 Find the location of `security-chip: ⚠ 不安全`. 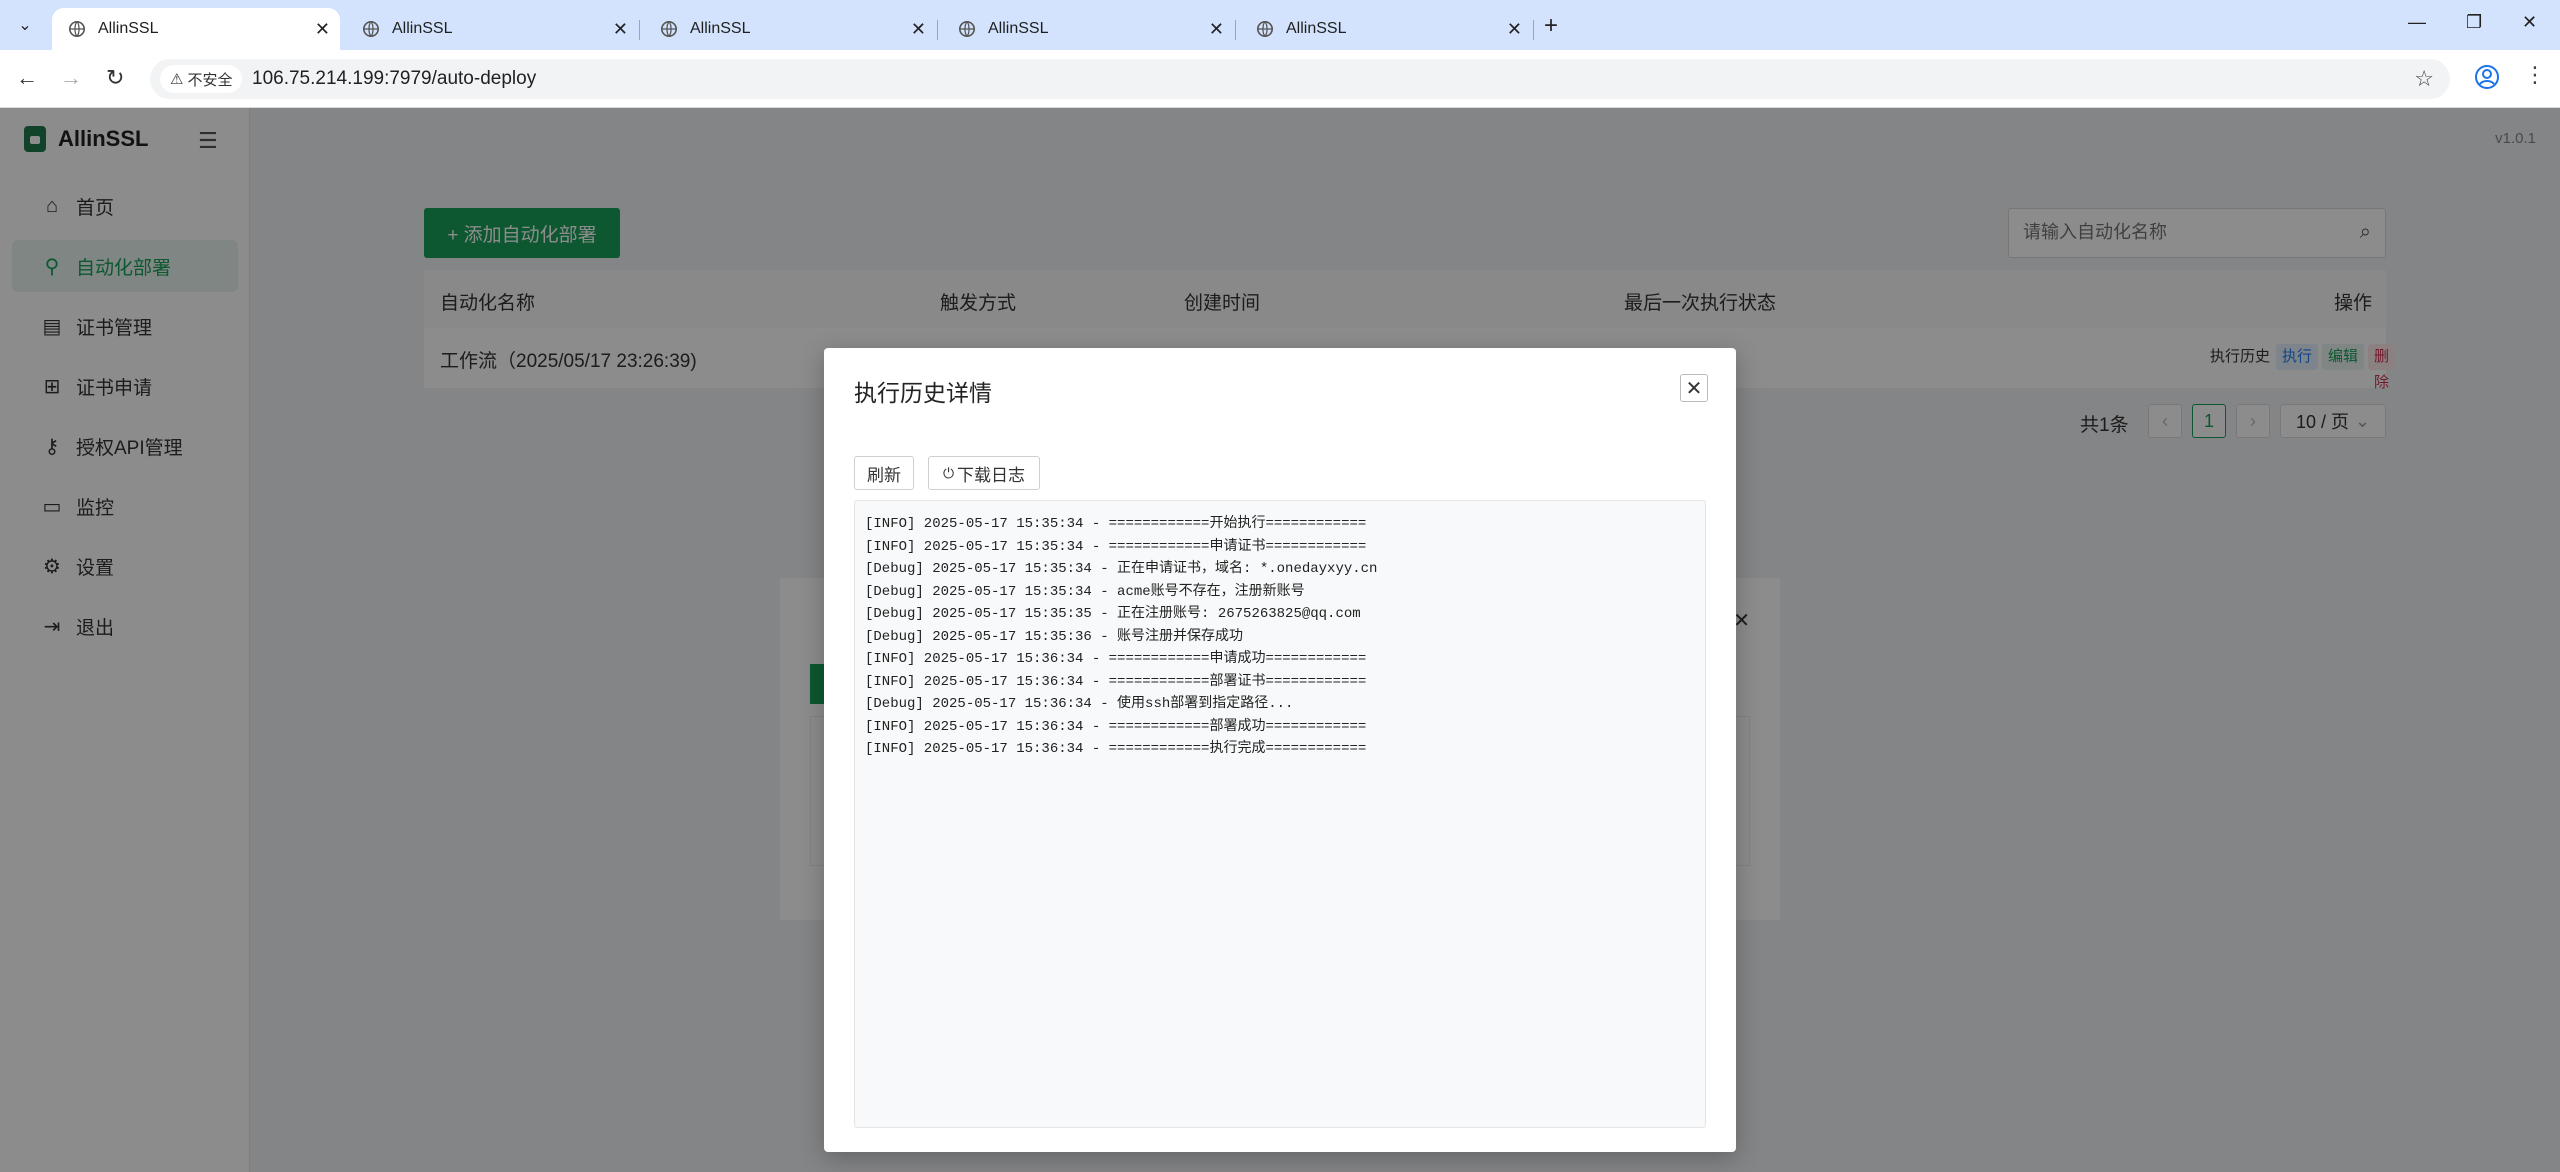

security-chip: ⚠ 不安全 is located at coordinates (201, 79).